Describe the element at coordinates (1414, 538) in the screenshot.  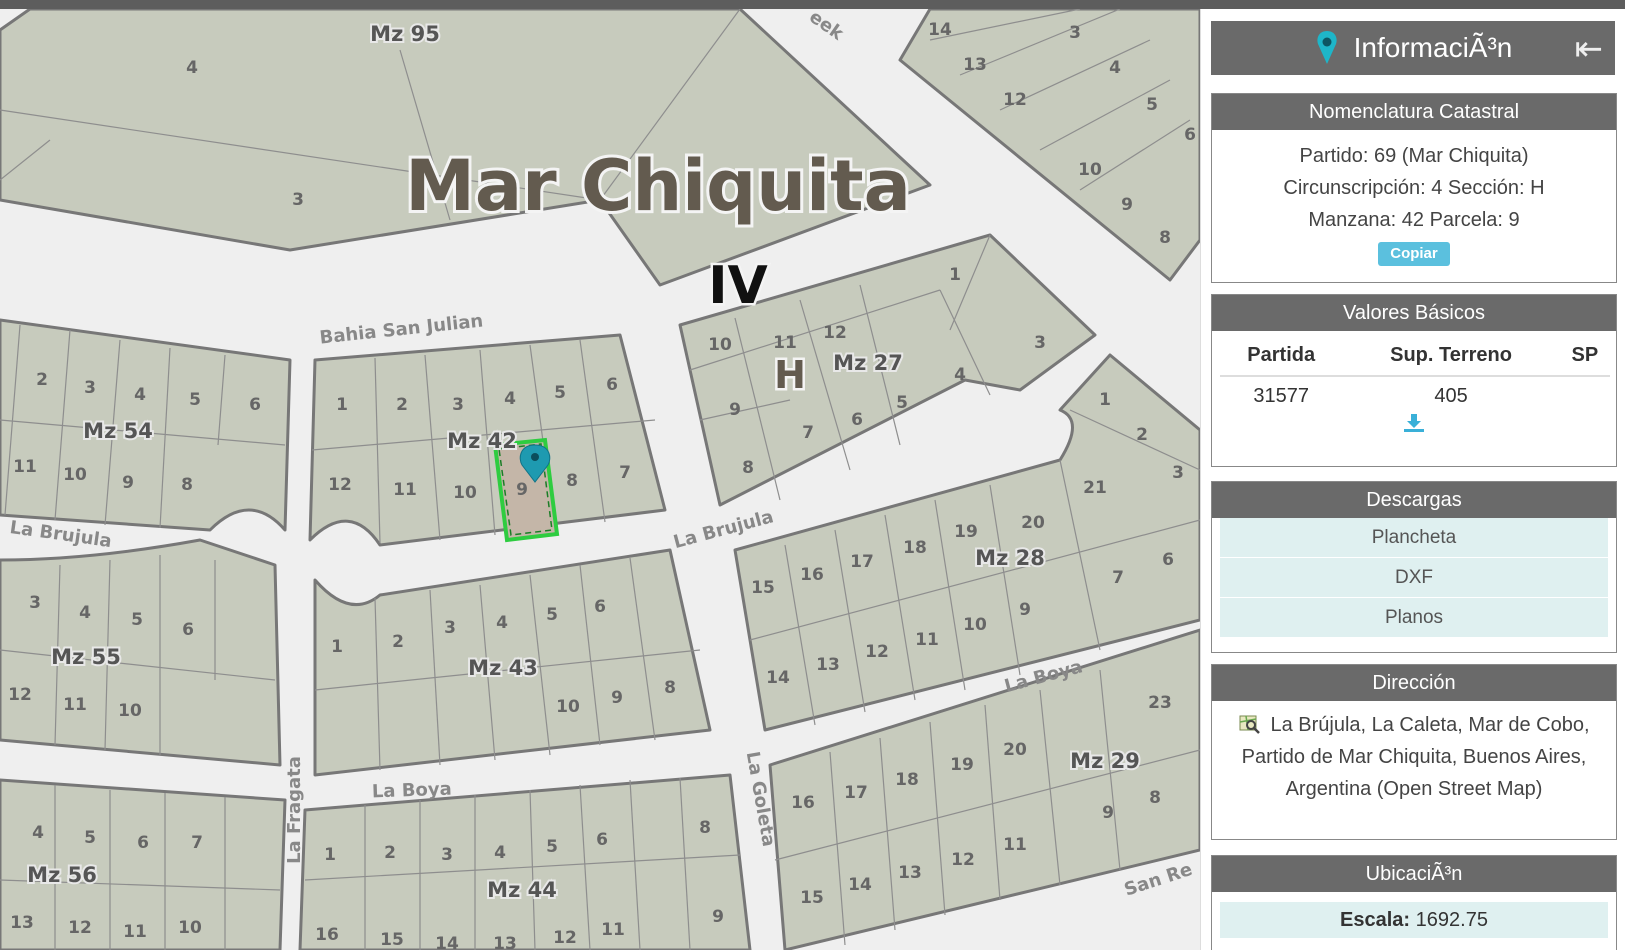
I see `download-plancheta: Plancheta` at that location.